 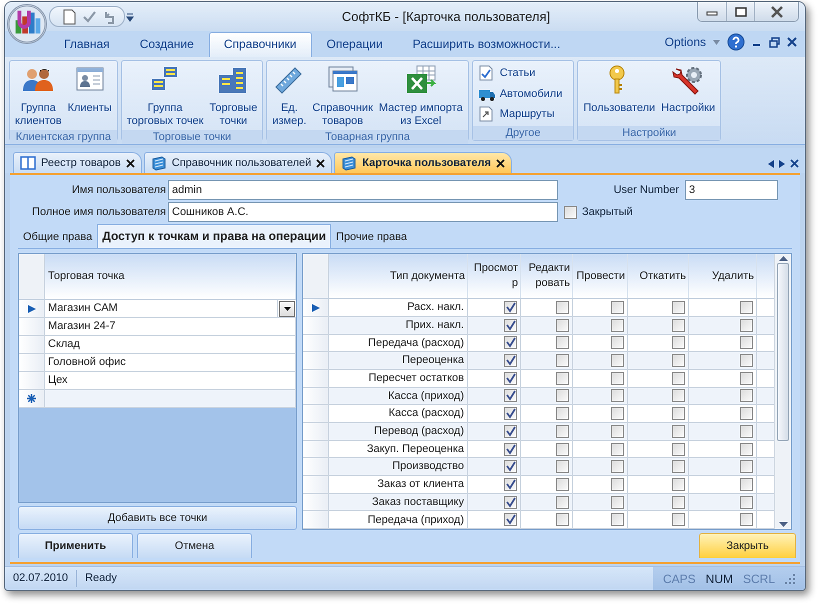 I want to click on ribbon-tab: Справочники, so click(x=260, y=44).